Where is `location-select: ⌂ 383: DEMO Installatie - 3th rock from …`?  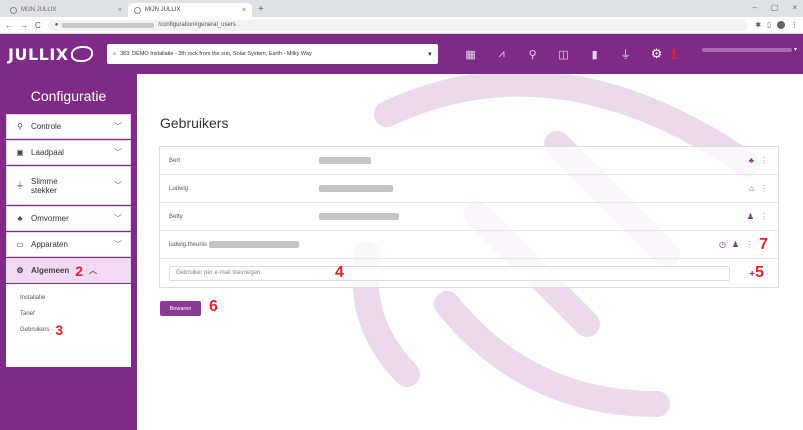 location-select: ⌂ 383: DEMO Installatie - 3th rock from … is located at coordinates (272, 54).